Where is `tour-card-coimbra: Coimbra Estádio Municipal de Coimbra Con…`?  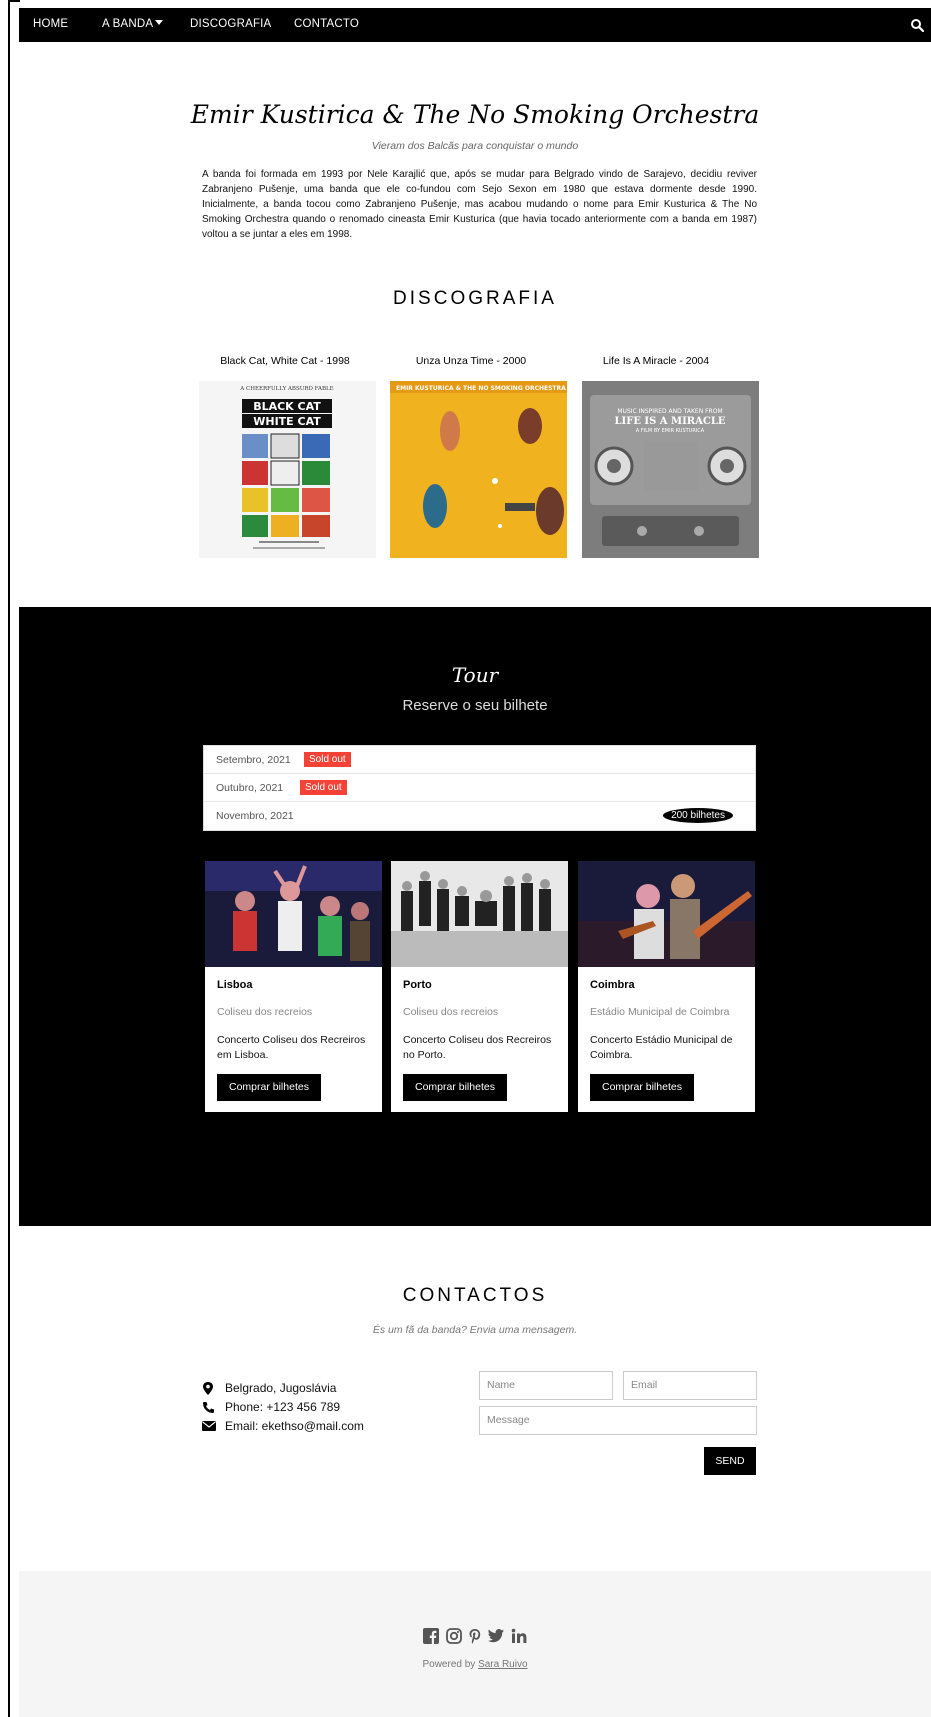
tour-card-coimbra: Coimbra Estádio Municipal de Coimbra Con… is located at coordinates (666, 986).